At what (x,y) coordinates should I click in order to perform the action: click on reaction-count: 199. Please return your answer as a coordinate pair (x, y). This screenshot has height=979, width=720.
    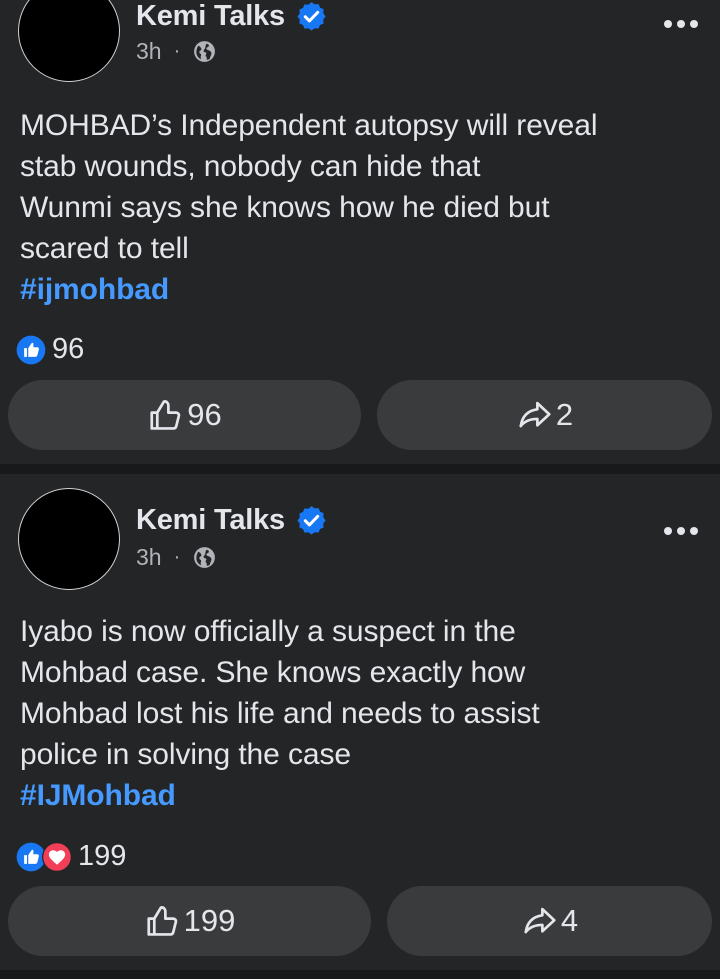
    Looking at the image, I should click on (102, 856).